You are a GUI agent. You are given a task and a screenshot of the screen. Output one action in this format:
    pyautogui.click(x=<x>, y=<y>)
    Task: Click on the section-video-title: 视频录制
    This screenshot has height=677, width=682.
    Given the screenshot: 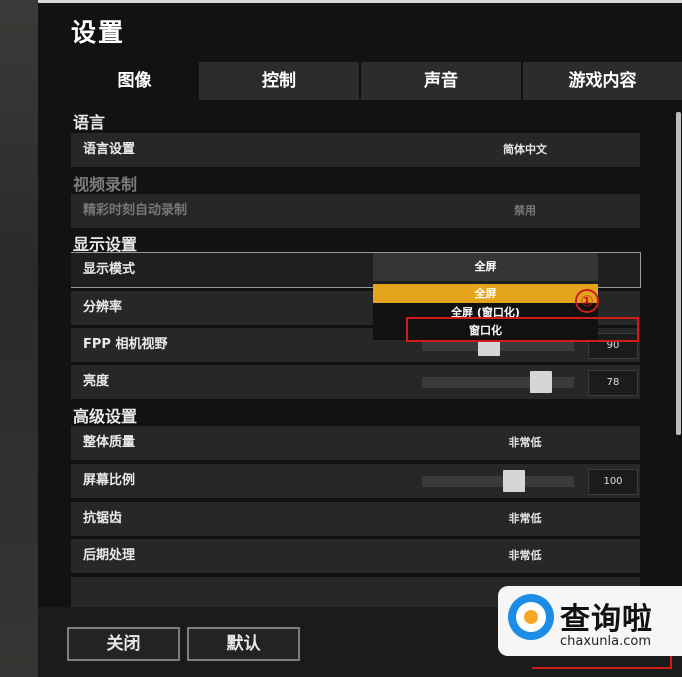 What is the action you would take?
    pyautogui.click(x=105, y=184)
    